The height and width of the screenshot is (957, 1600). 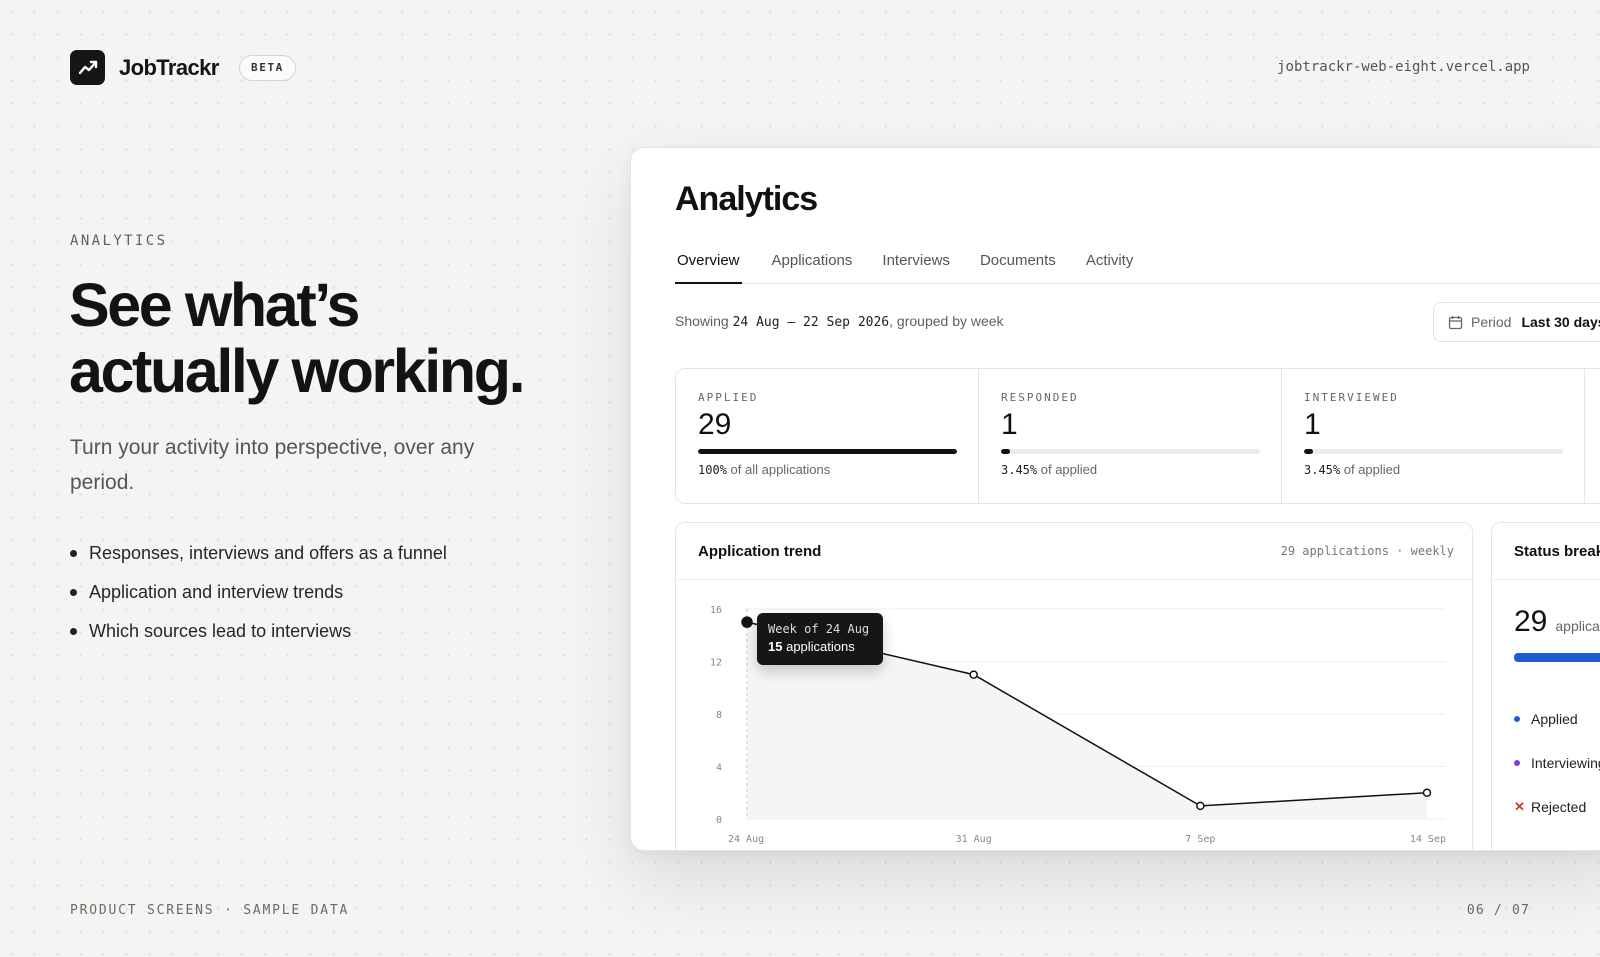 I want to click on legend-label: Interviewing, so click(x=1565, y=763).